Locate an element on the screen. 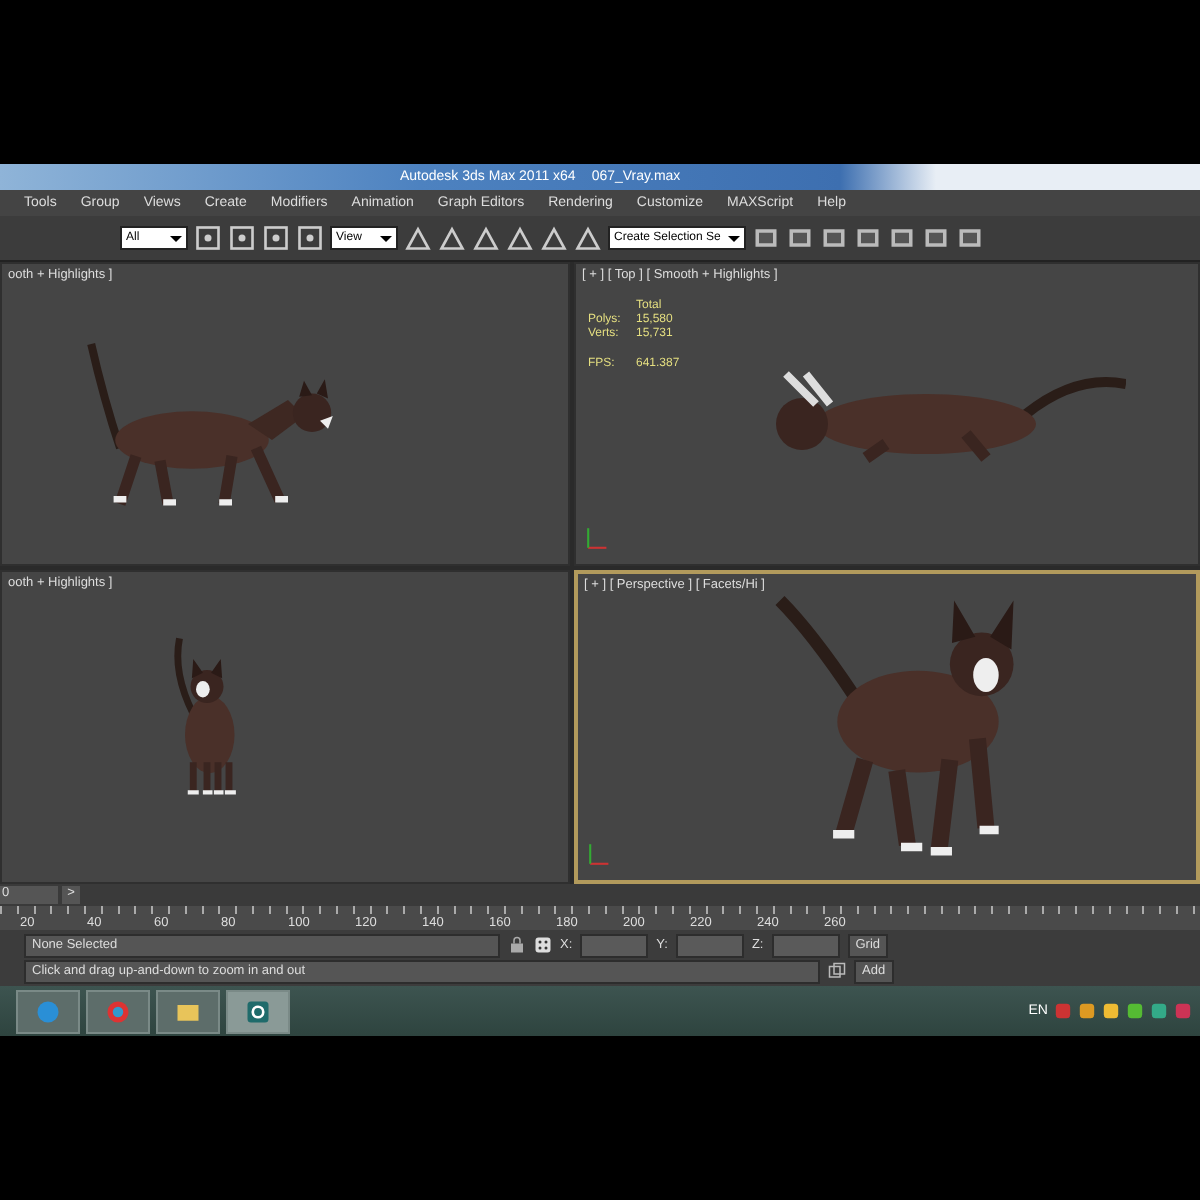  dice-icon is located at coordinates (543, 945).